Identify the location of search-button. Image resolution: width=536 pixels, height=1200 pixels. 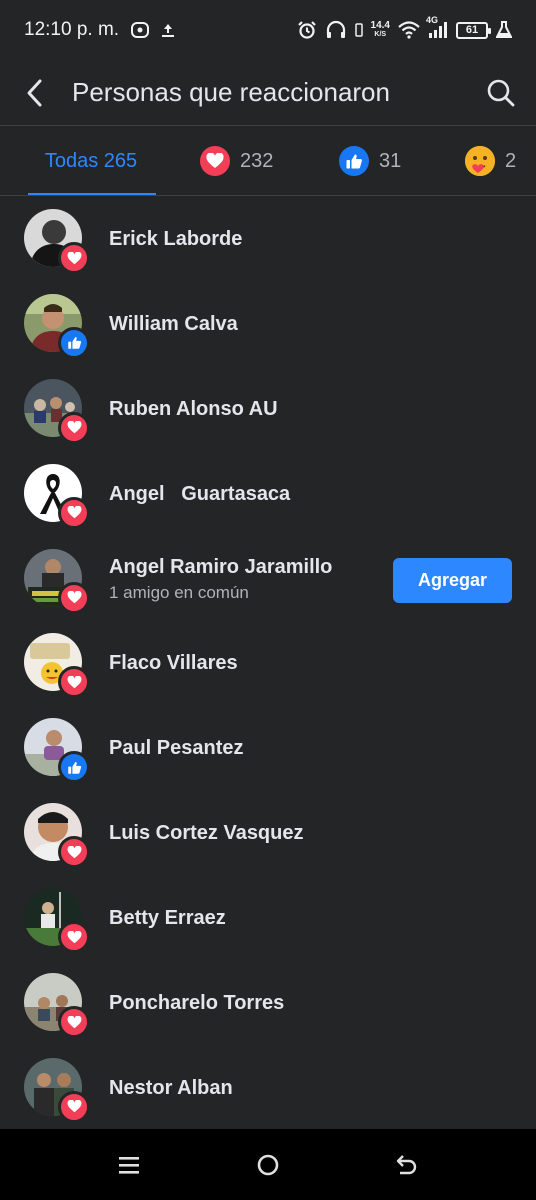
(501, 93).